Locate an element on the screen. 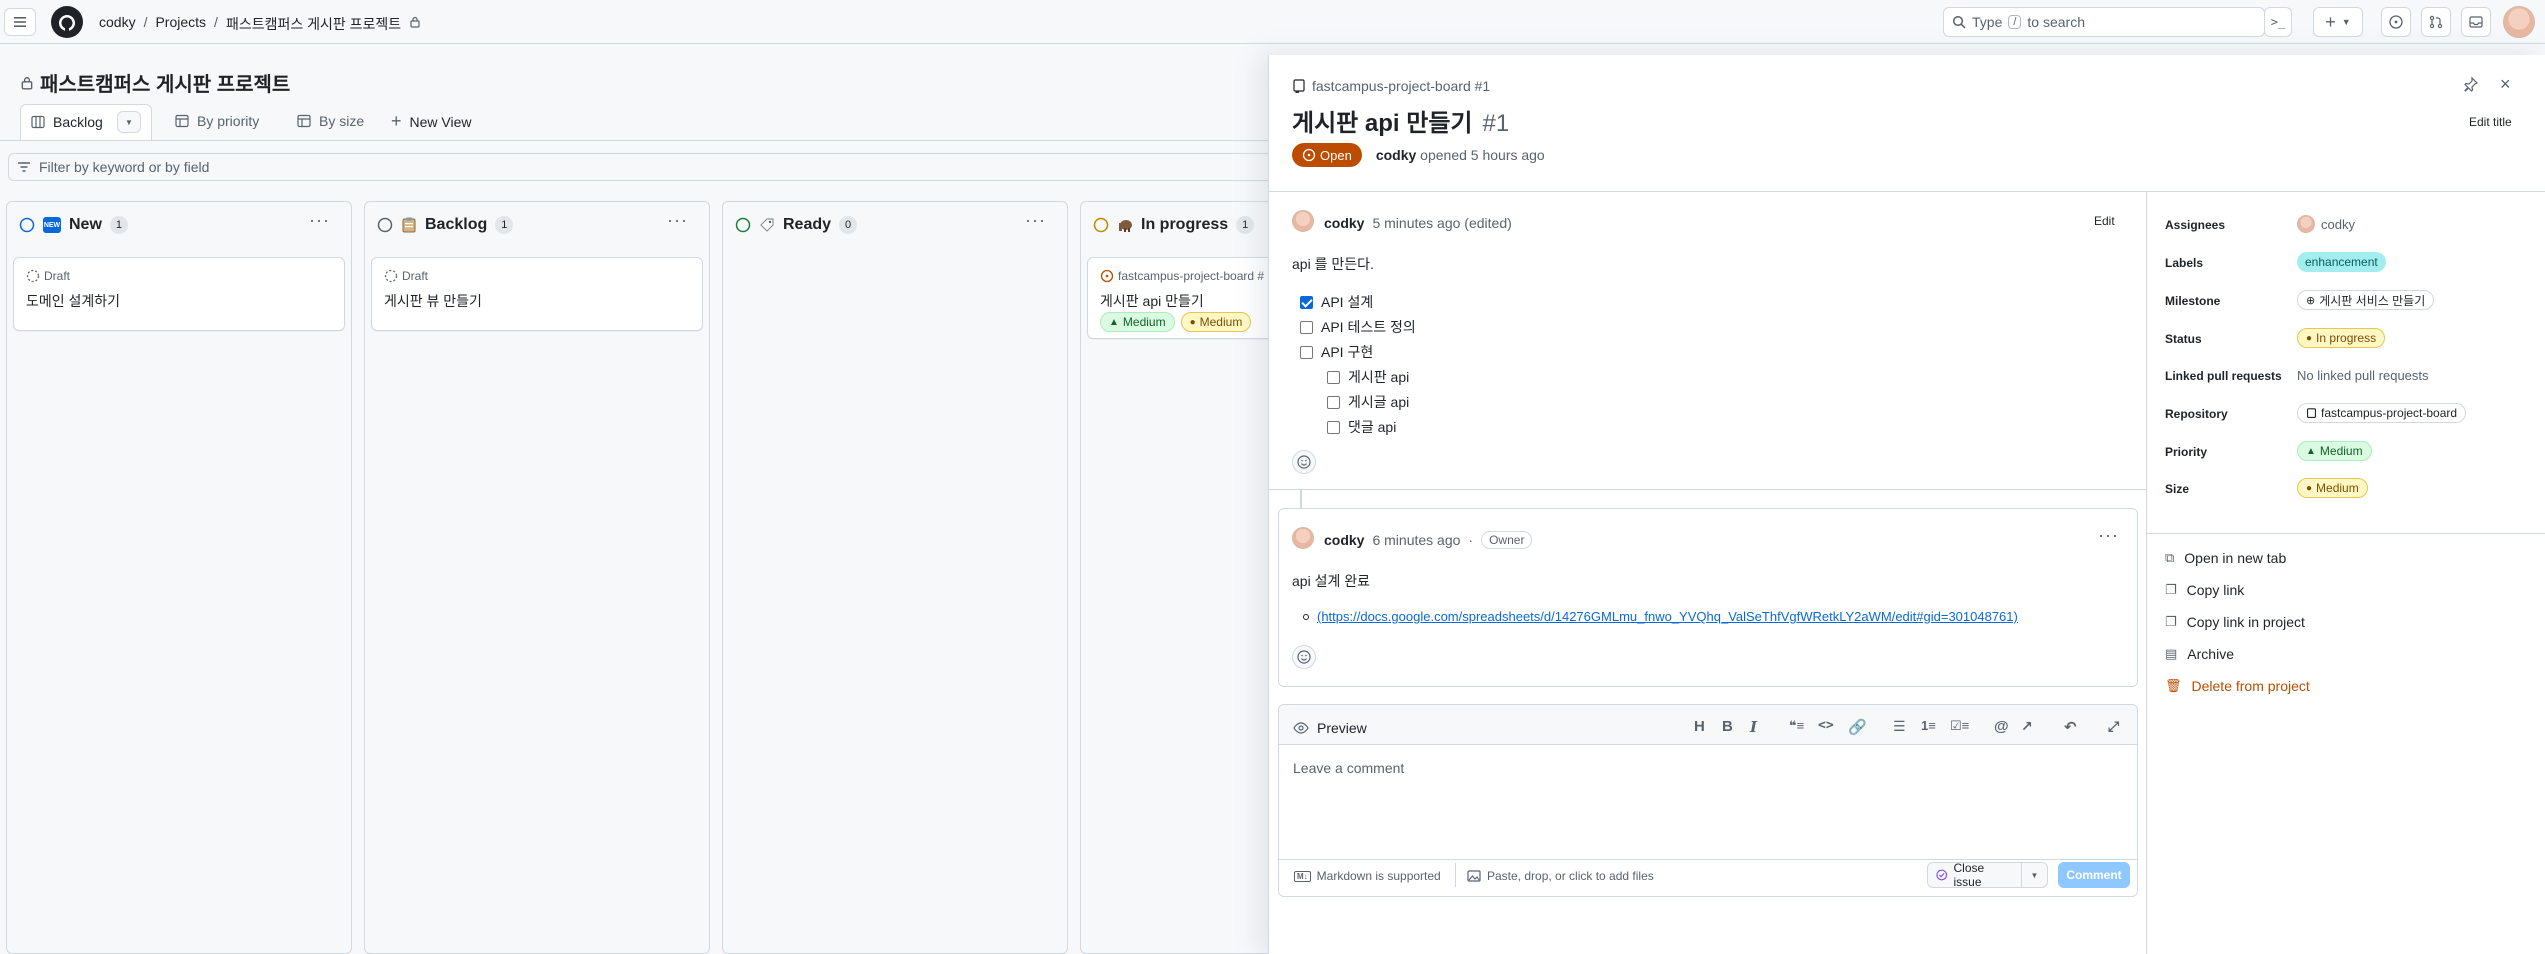 Image resolution: width=2545 pixels, height=954 pixels. search-input: Type / to search is located at coordinates (2104, 22).